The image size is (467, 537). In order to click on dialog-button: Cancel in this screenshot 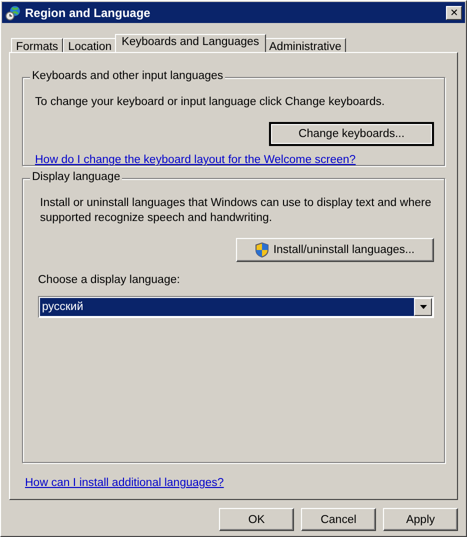, I will do `click(338, 519)`.